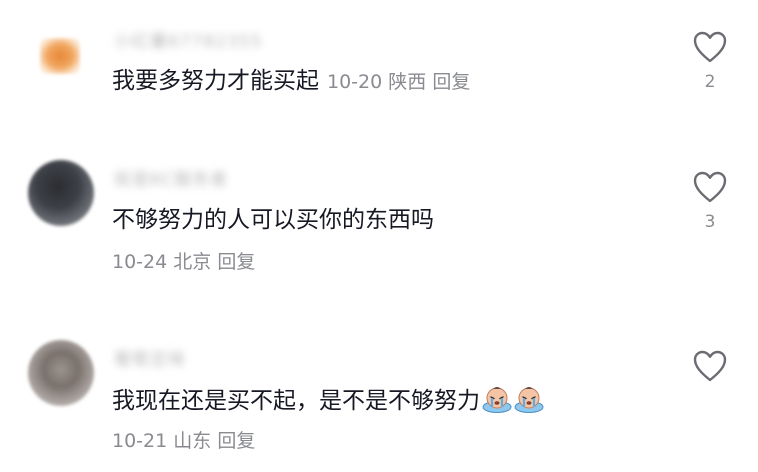  I want to click on like-button: 3, so click(710, 201).